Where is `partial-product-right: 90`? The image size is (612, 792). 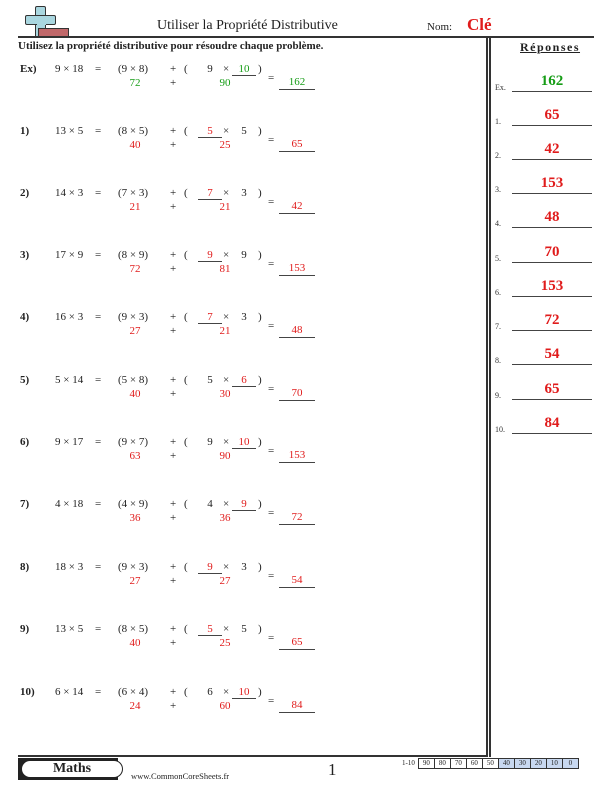 partial-product-right: 90 is located at coordinates (225, 83).